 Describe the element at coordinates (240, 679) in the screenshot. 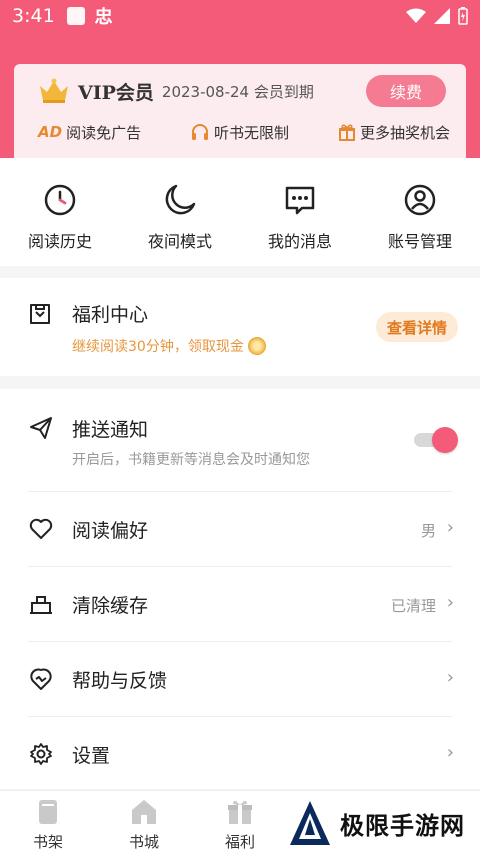

I see `help-feedback-row: 帮助与反馈 ›` at that location.